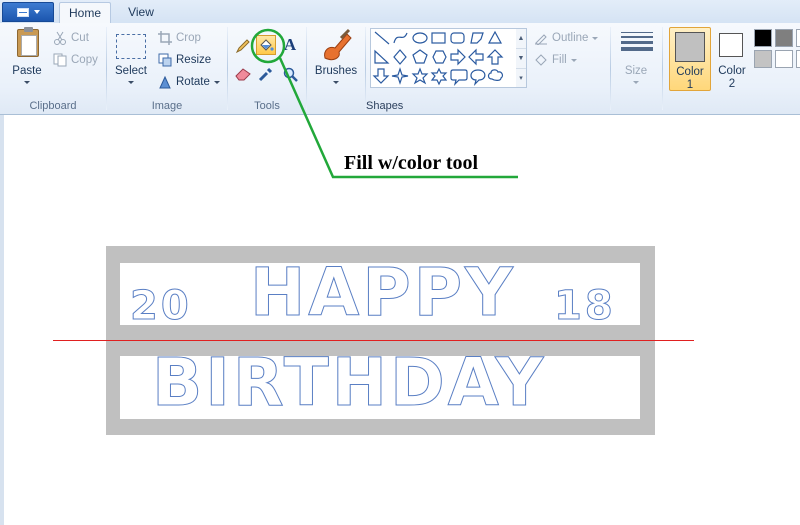 The height and width of the screenshot is (525, 800). What do you see at coordinates (384, 103) in the screenshot?
I see `annotation-overlay` at bounding box center [384, 103].